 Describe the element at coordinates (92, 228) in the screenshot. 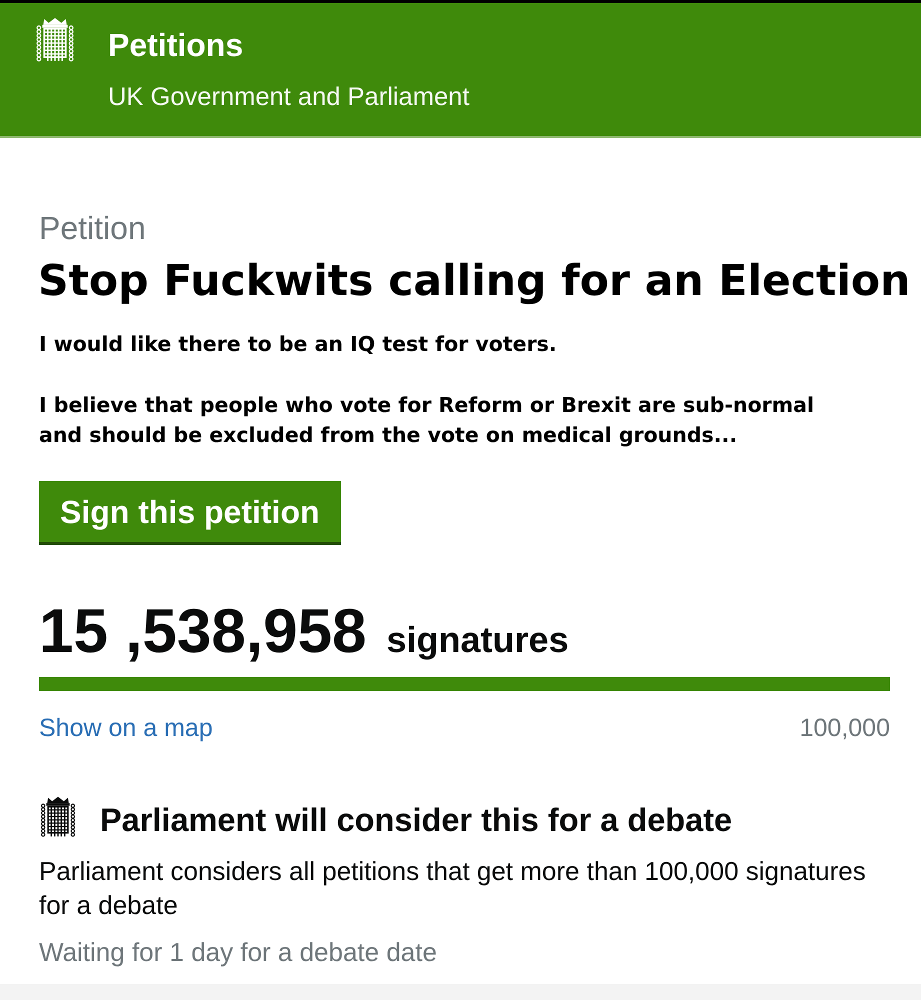

I see `petition-label: Petition` at that location.